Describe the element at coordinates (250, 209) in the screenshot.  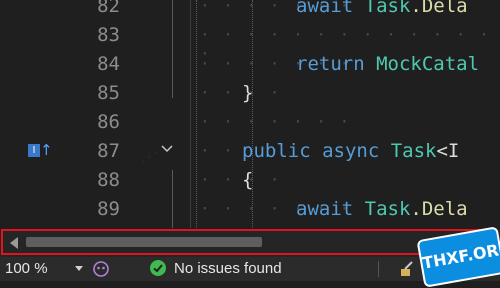
I see `code-line: 89 · · · · · · · await Task.Dela` at that location.